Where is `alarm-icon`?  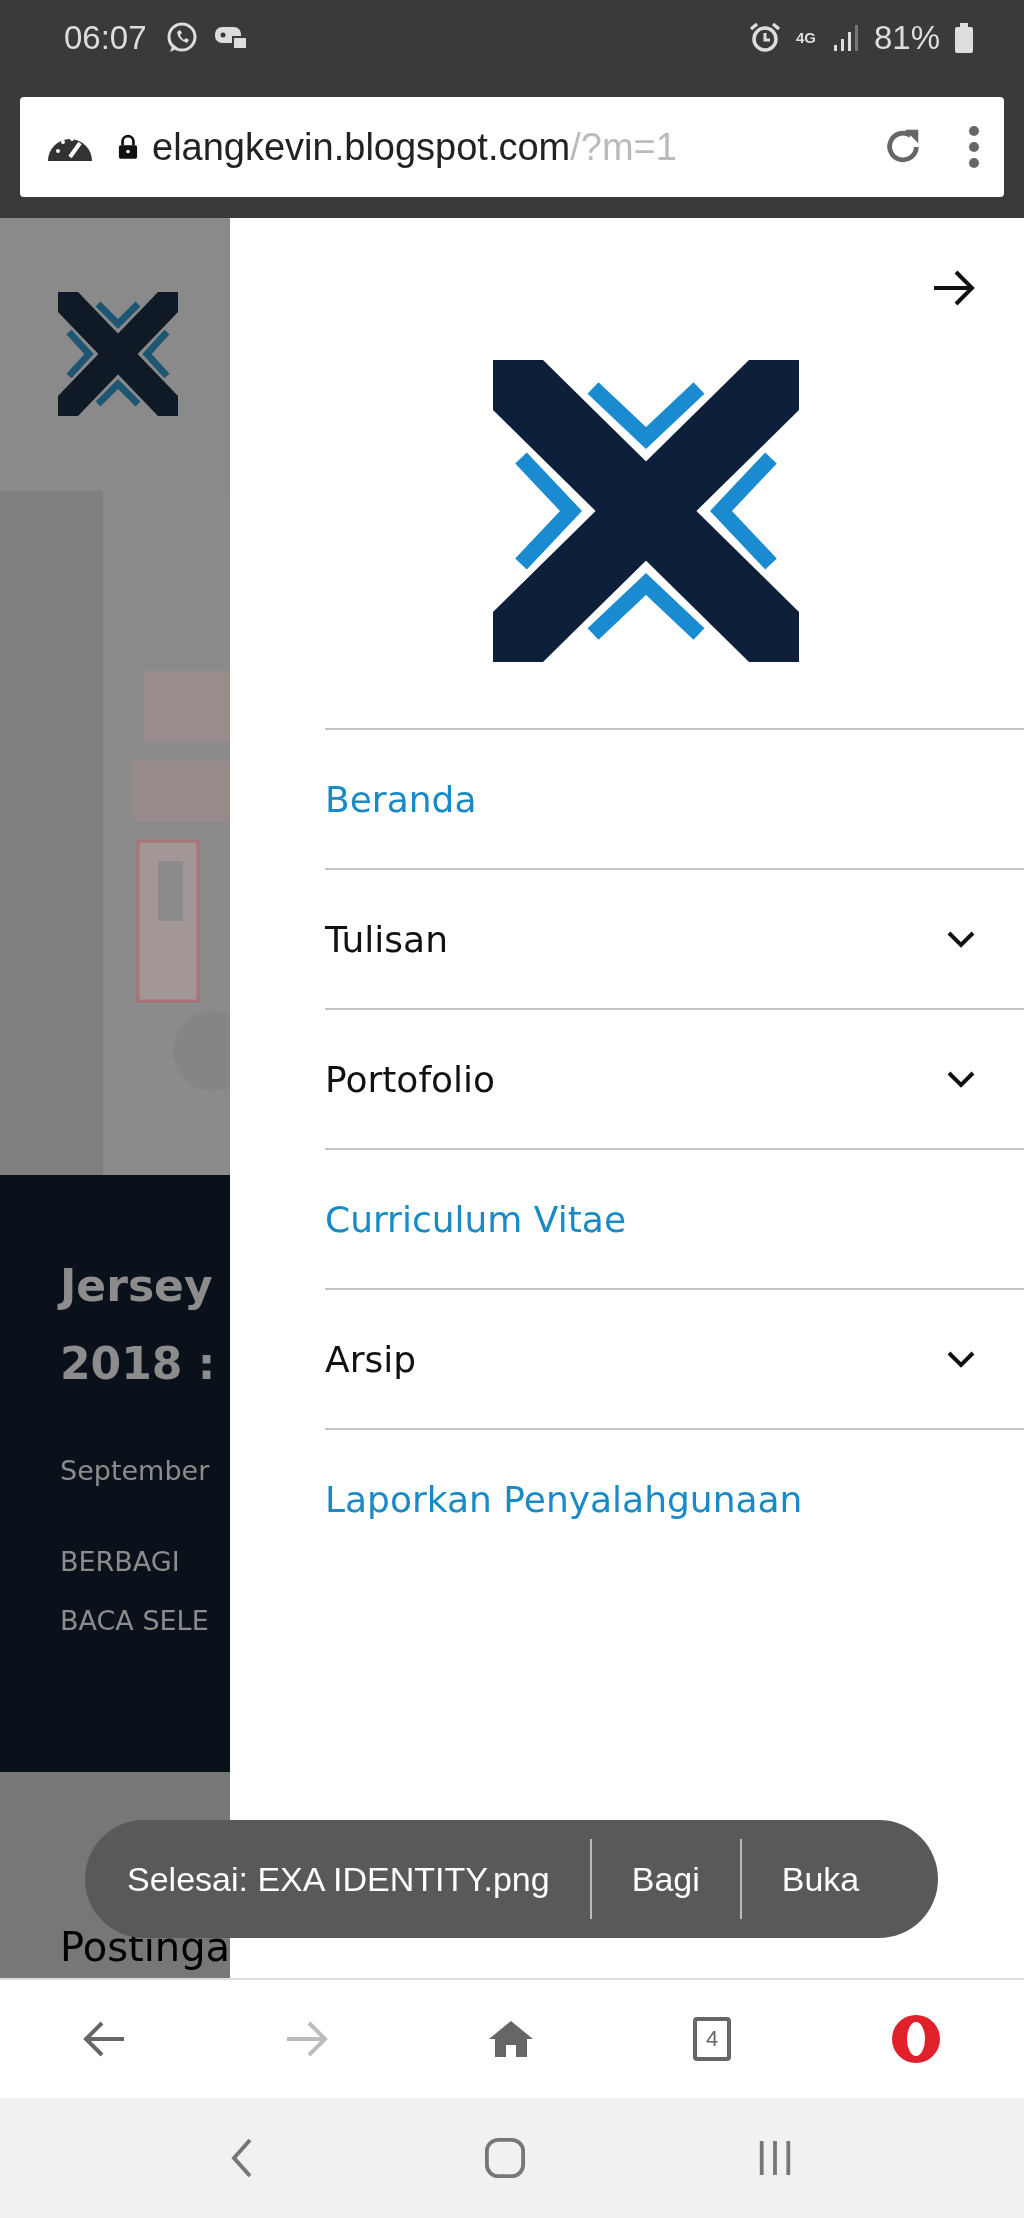
alarm-icon is located at coordinates (764, 37).